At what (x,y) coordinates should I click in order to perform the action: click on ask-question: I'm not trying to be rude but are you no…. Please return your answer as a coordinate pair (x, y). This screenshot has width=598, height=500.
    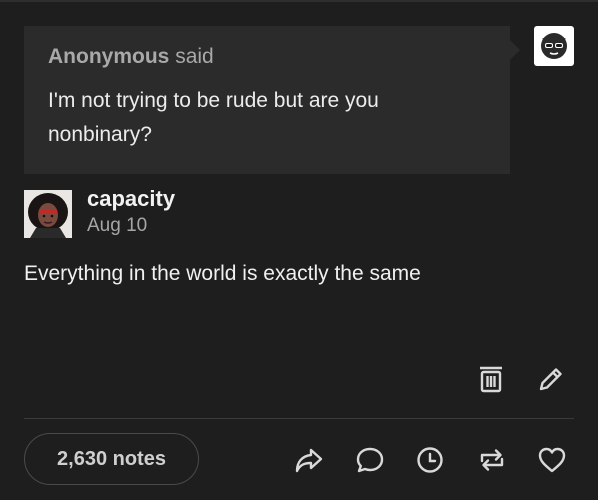
    Looking at the image, I should click on (213, 117).